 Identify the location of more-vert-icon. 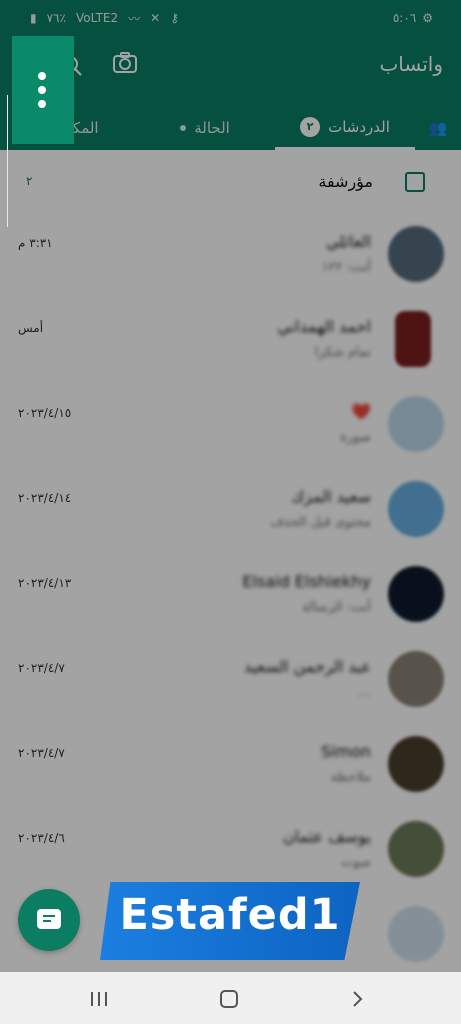
(43, 93).